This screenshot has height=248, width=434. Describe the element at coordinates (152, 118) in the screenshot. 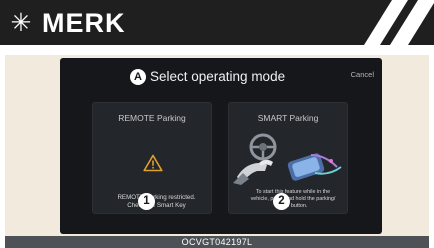

I see `remote-parking-title: REMOTE Parking` at that location.